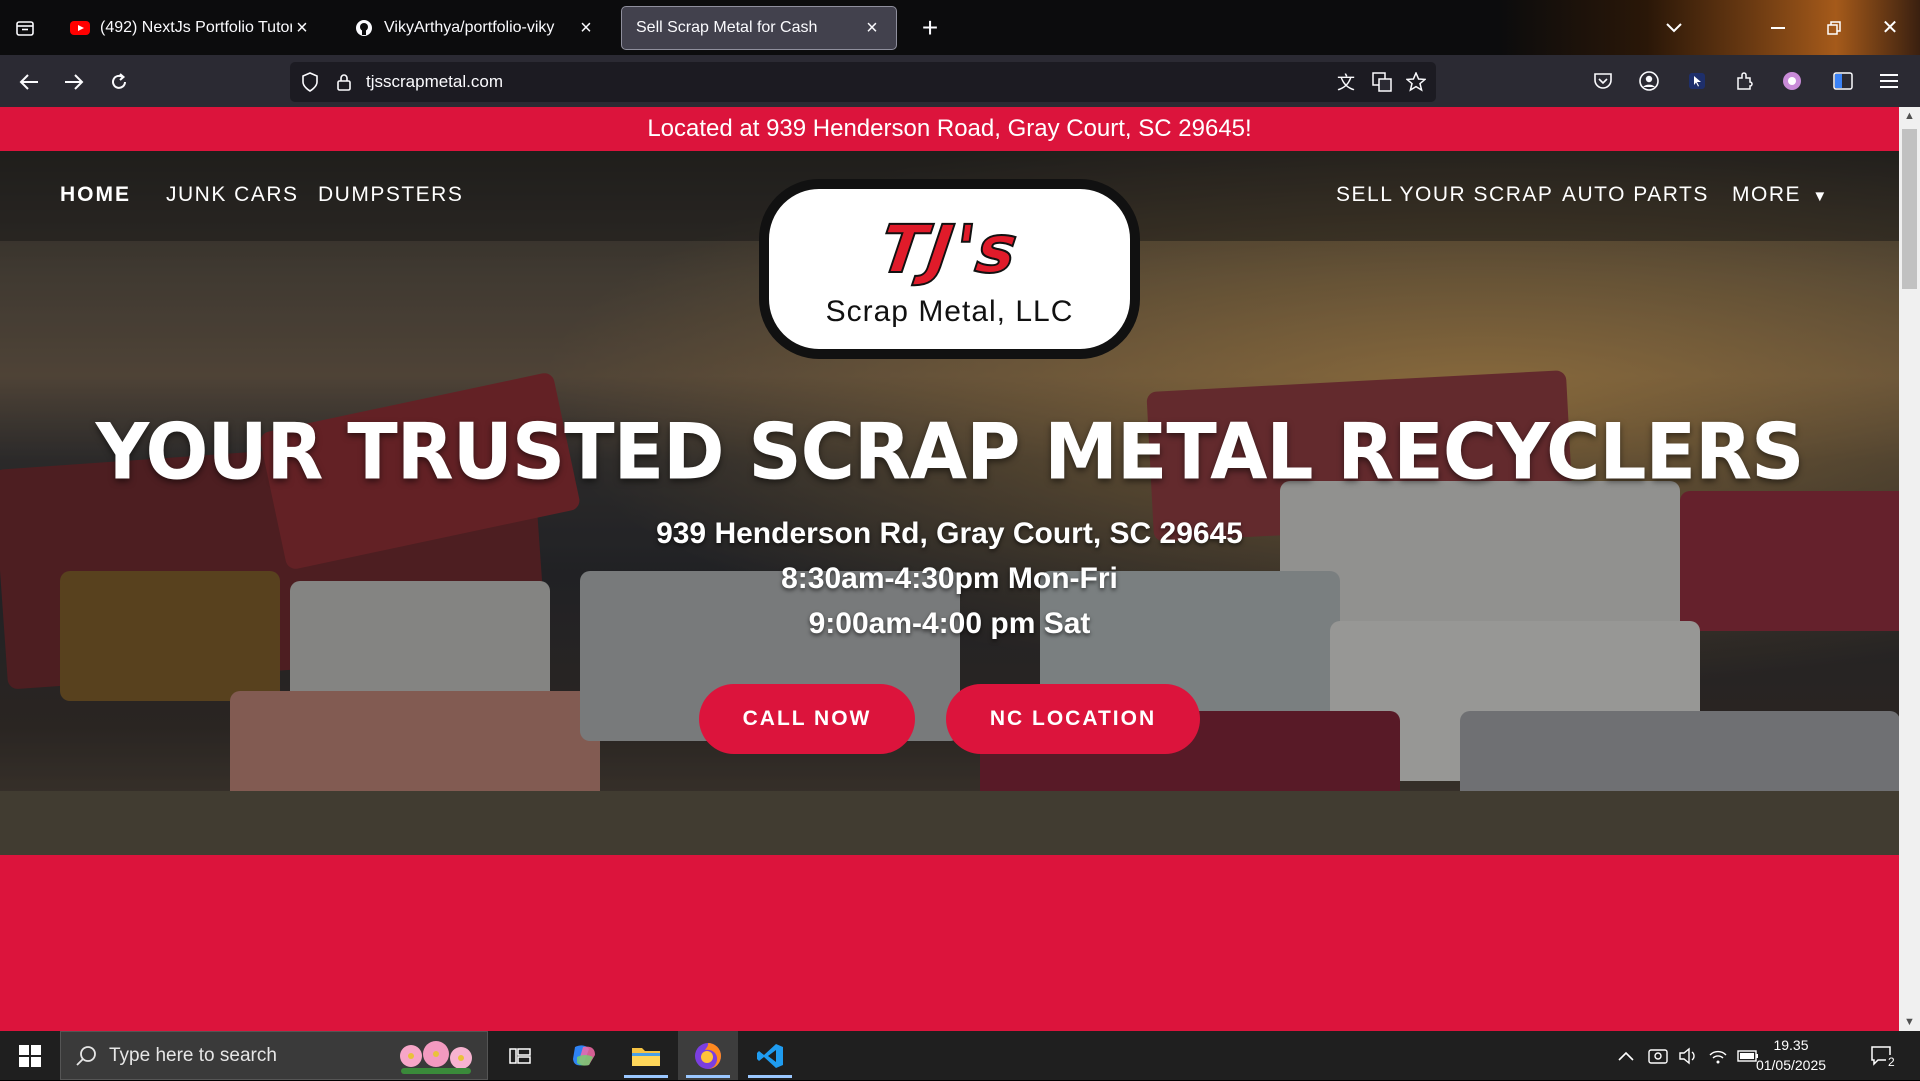 Image resolution: width=1920 pixels, height=1081 pixels. I want to click on extensions-puzzle-icon, so click(1745, 81).